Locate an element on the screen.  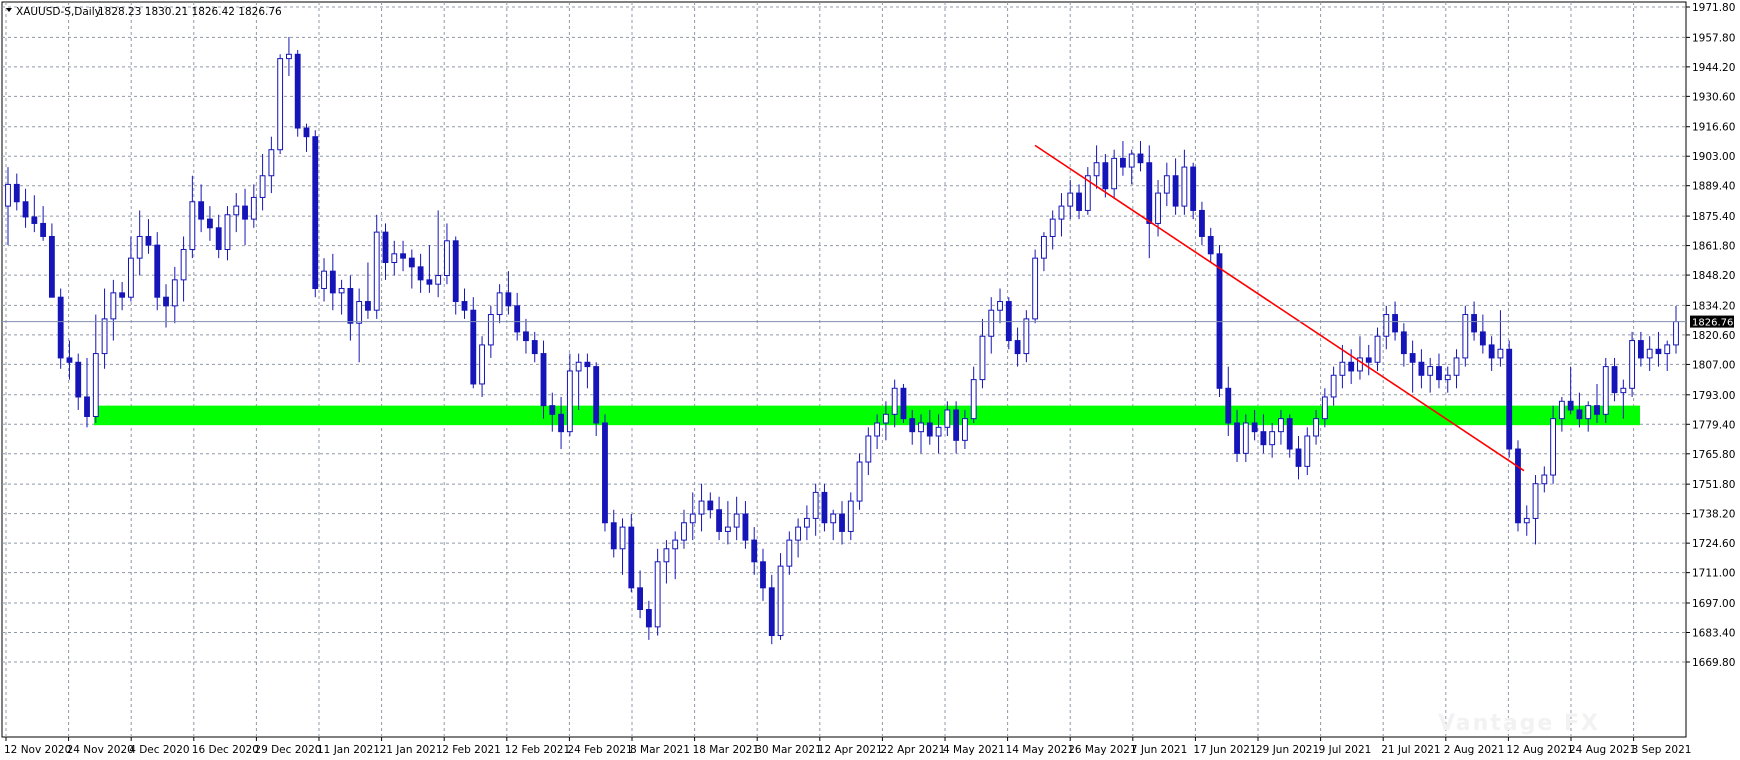
y-tick-label: 1889.40 is located at coordinates (1713, 187).